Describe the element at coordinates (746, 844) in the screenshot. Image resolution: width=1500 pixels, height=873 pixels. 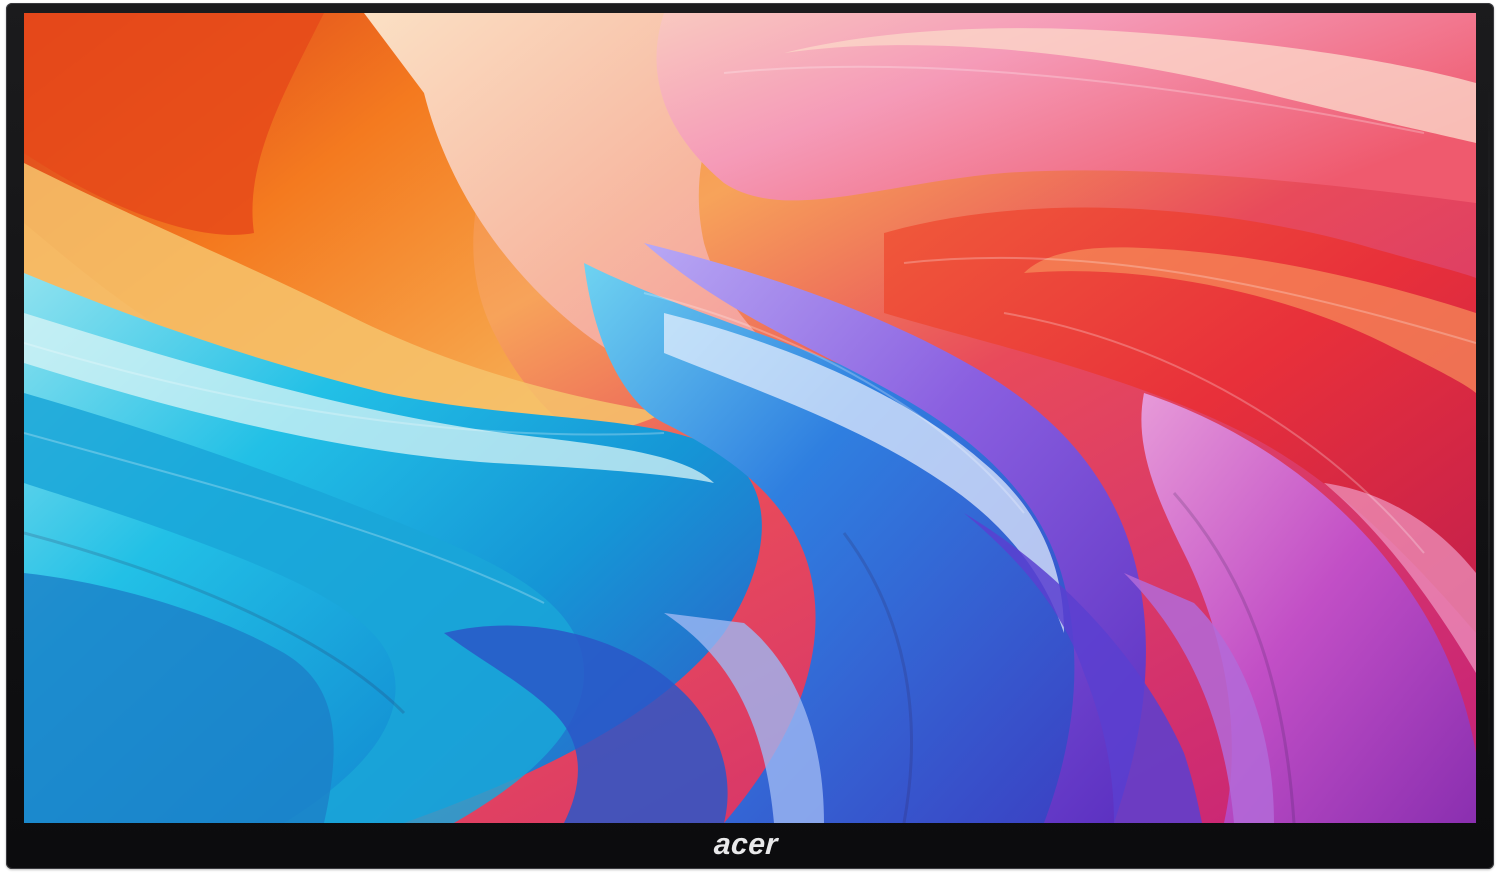
I see `acer-logo: acer` at that location.